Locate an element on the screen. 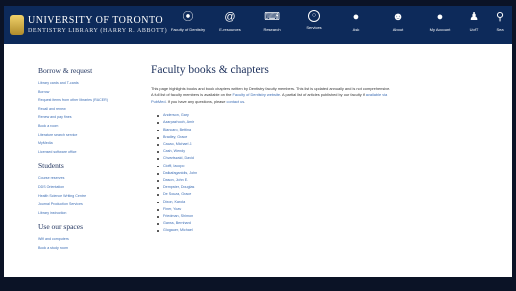 The height and width of the screenshot is (291, 516). sidebar-link: Wifi and computers is located at coordinates (80, 239).